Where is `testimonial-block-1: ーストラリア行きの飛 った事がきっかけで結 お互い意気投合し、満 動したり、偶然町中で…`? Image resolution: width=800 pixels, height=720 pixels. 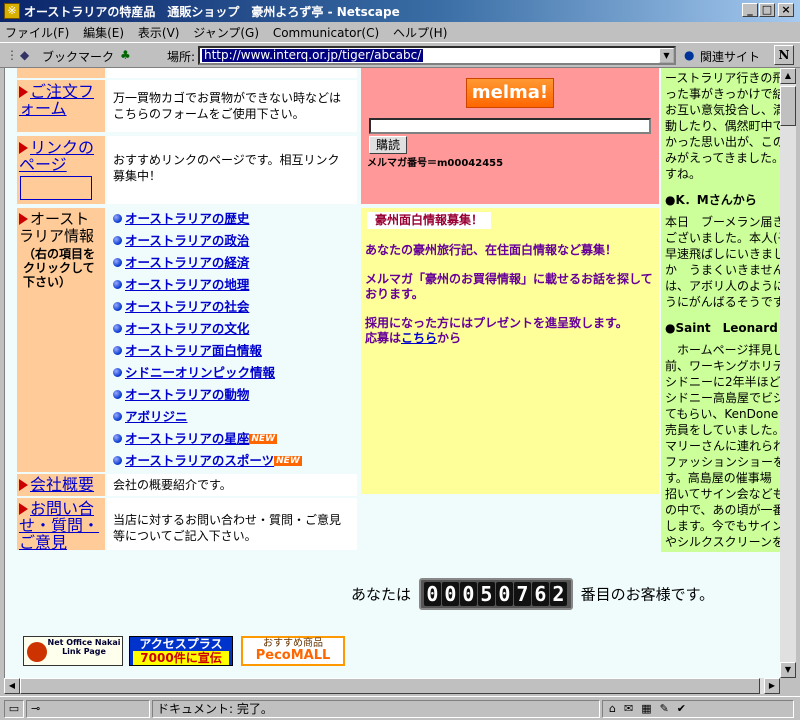 testimonial-block-1: ーストラリア行きの飛 った事がきっかけで結 お互い意気投合し、満 動したり、偶然町中で… is located at coordinates (722, 126).